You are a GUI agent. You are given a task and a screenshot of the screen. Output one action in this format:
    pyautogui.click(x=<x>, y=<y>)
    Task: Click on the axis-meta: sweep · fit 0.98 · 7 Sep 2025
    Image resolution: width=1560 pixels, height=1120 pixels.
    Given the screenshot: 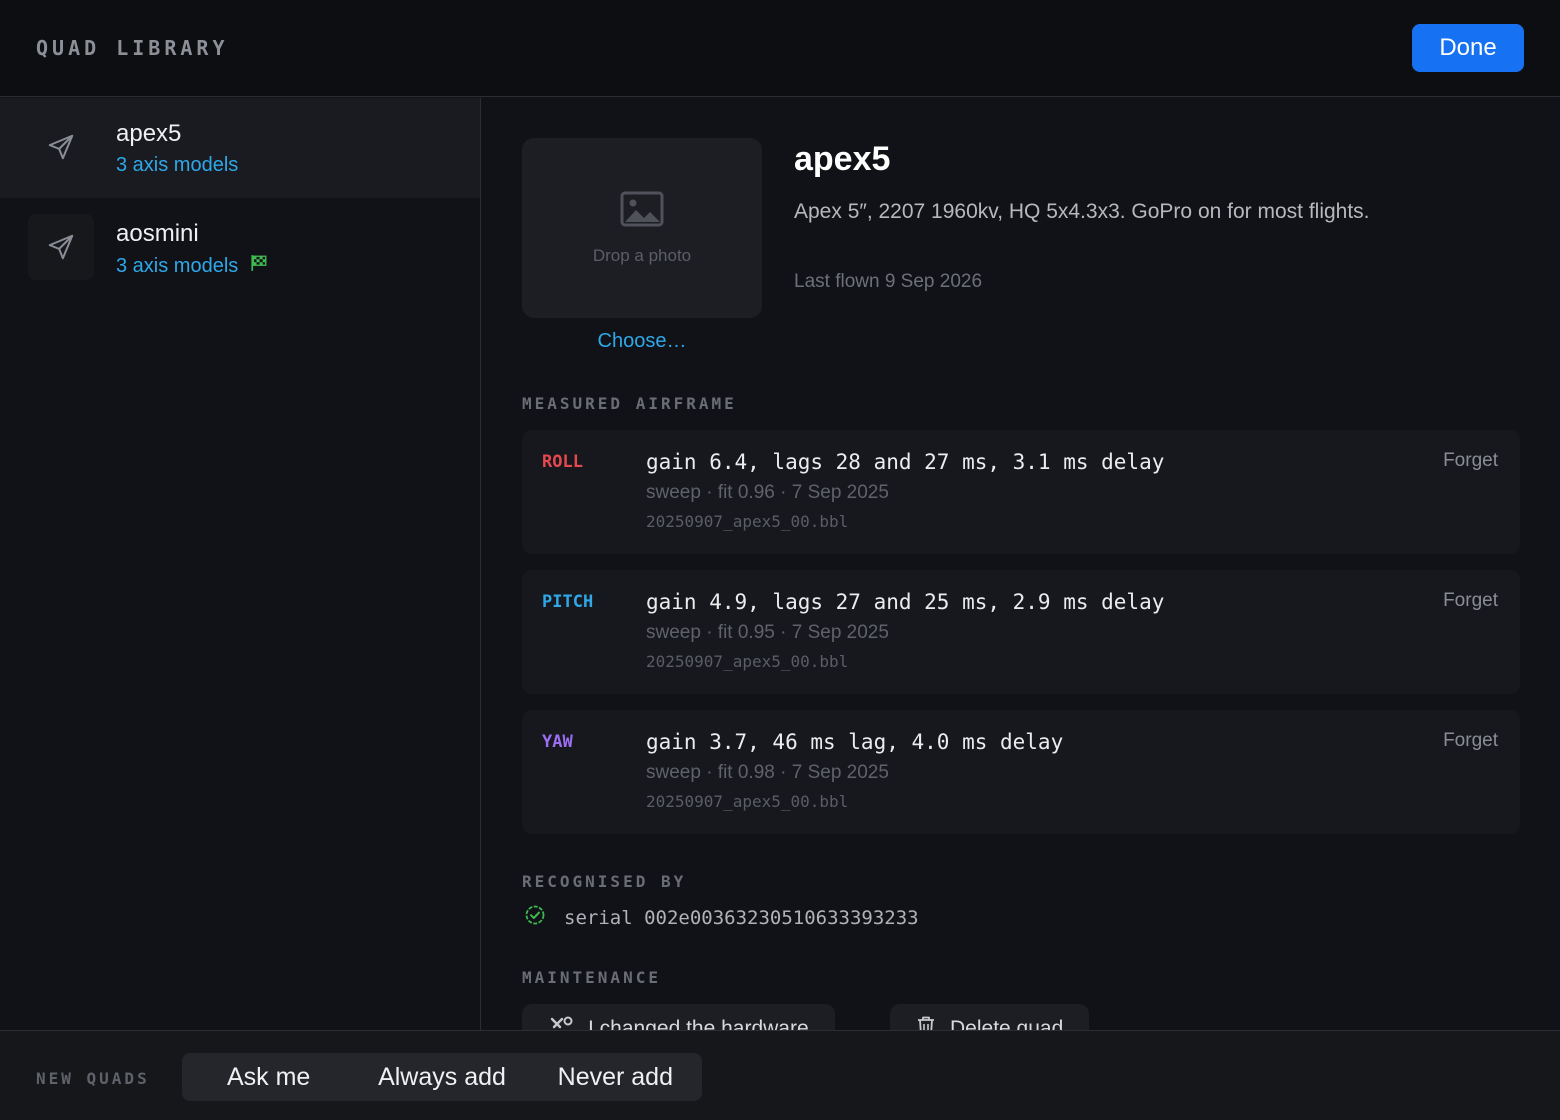 What is the action you would take?
    pyautogui.click(x=767, y=772)
    